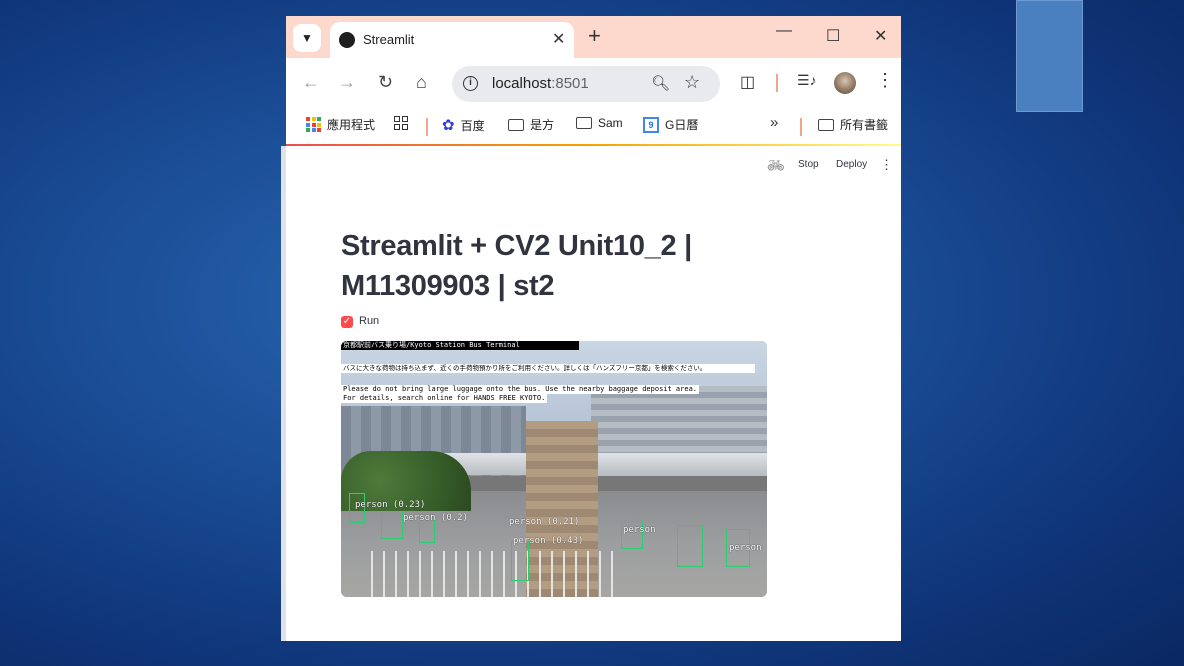 The height and width of the screenshot is (666, 1184). What do you see at coordinates (599, 123) in the screenshot?
I see `bookmark-folder-sam: Sam` at bounding box center [599, 123].